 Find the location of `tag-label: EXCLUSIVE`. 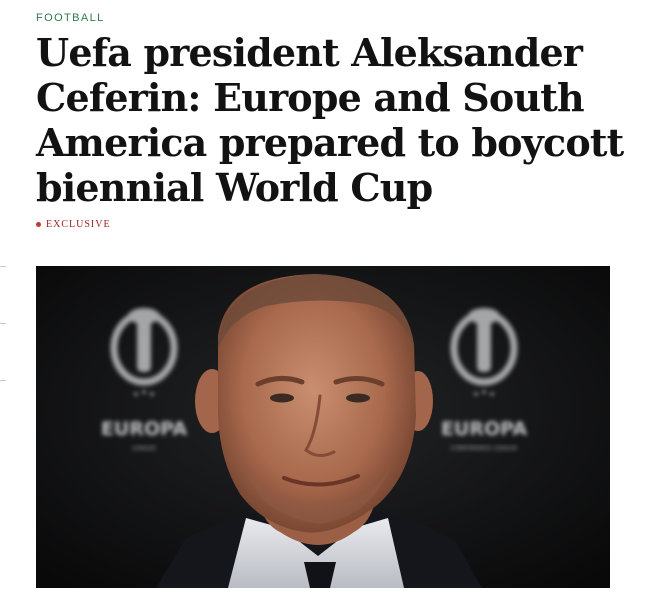

tag-label: EXCLUSIVE is located at coordinates (78, 224).